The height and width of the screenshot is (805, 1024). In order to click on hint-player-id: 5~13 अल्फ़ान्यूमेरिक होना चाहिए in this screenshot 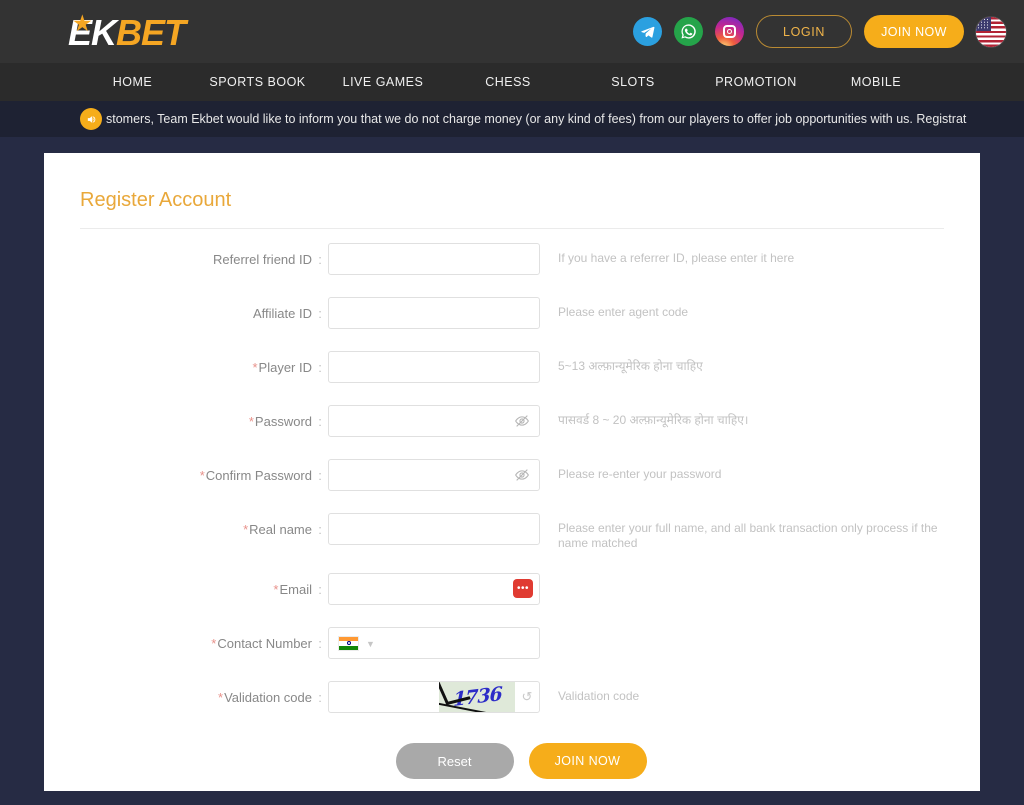, I will do `click(630, 366)`.